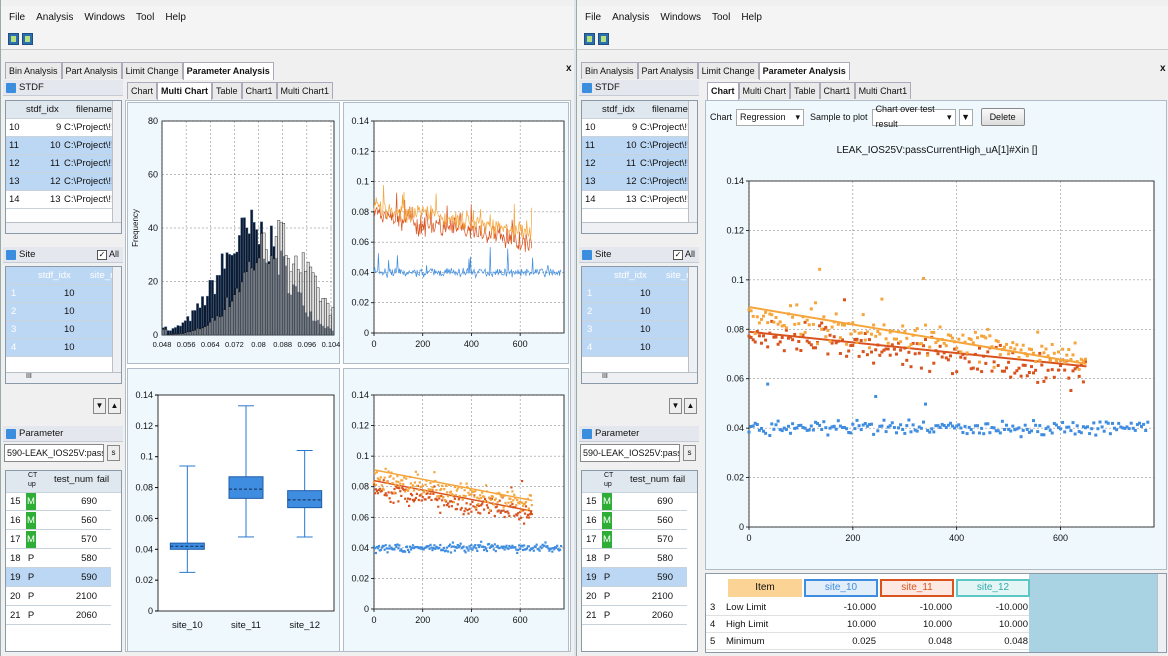 This screenshot has width=1168, height=656. I want to click on tab-part-analysis: Part Analysis, so click(91, 70).